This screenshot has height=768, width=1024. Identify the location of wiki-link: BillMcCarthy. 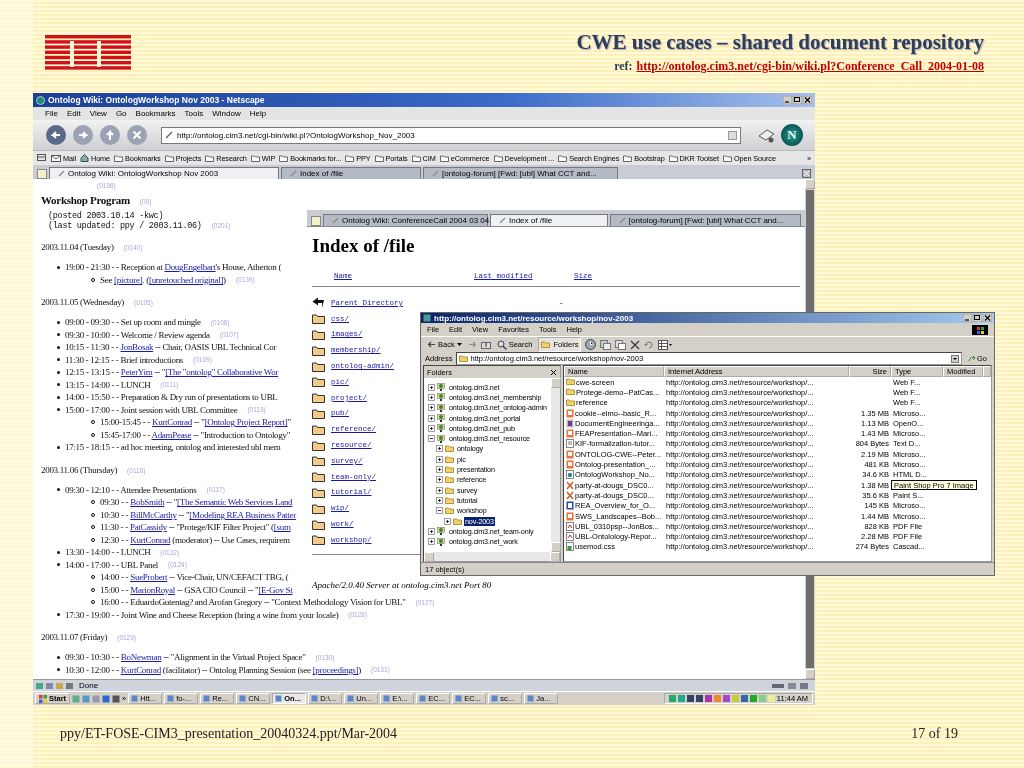
(153, 514).